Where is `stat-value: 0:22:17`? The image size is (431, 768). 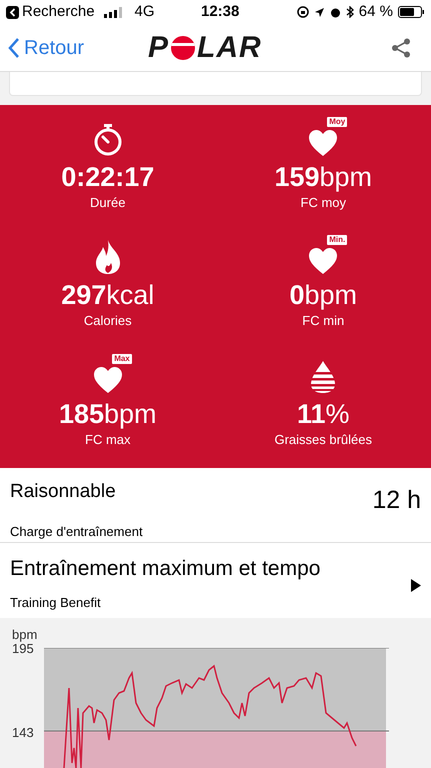 stat-value: 0:22:17 is located at coordinates (107, 177).